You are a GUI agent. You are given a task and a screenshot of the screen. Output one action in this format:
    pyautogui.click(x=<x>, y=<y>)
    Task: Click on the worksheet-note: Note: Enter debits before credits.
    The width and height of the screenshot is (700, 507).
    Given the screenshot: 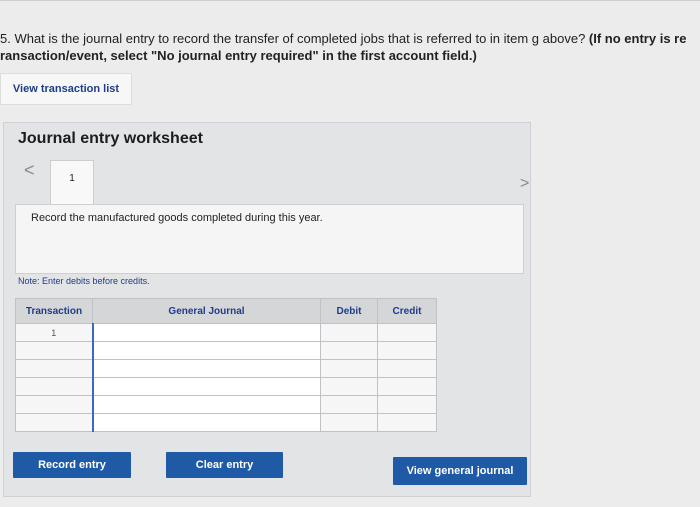 What is the action you would take?
    pyautogui.click(x=84, y=281)
    